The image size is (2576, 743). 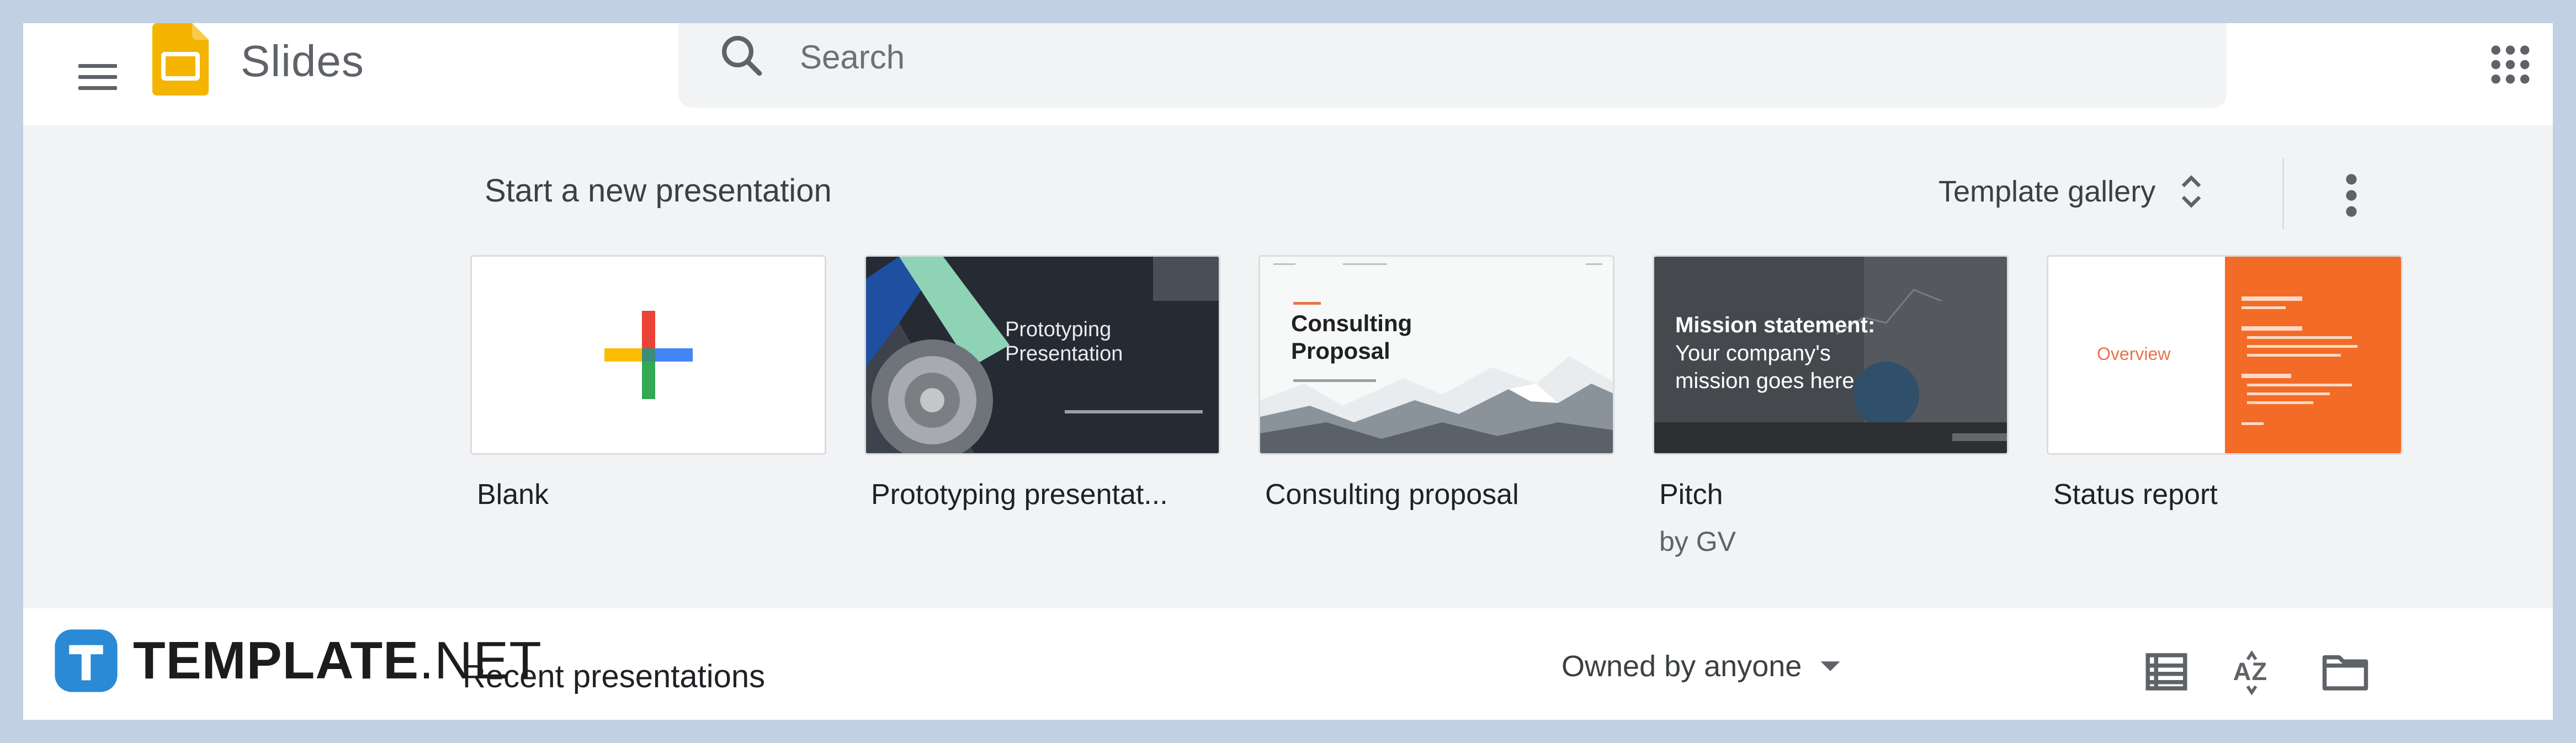 I want to click on watermark-text: TEMPLATE.NET, so click(x=337, y=660).